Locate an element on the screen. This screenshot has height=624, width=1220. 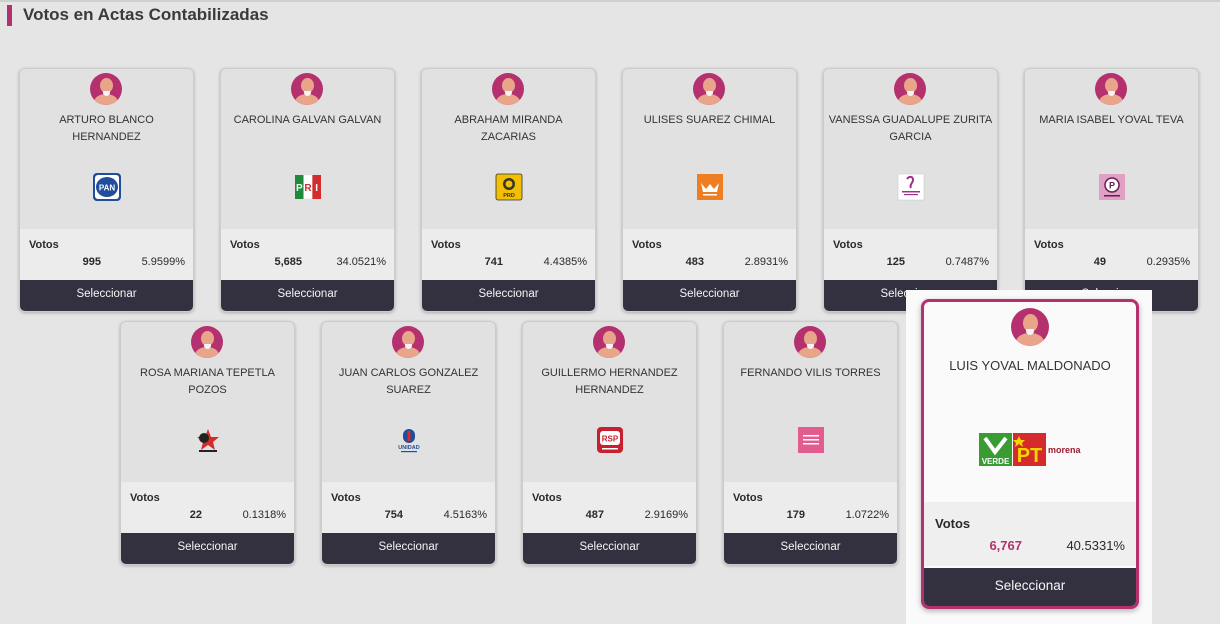
candidate-name: ARTURO BLANCO HERNANDEZ is located at coordinates (106, 128).